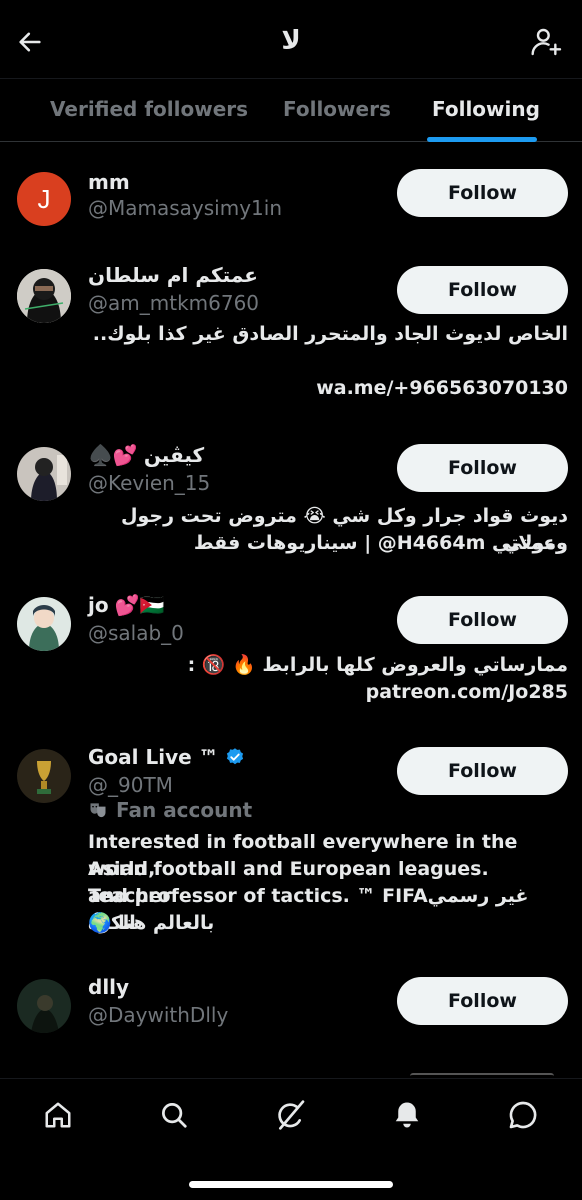 The height and width of the screenshot is (1200, 582). I want to click on tab-following: Following, so click(486, 109).